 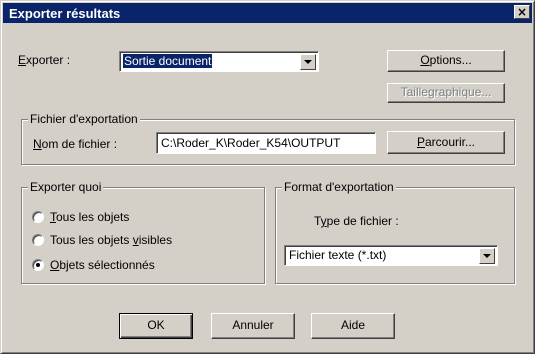 What do you see at coordinates (84, 119) in the screenshot?
I see `export-file-group-title: Fichier d'exportation` at bounding box center [84, 119].